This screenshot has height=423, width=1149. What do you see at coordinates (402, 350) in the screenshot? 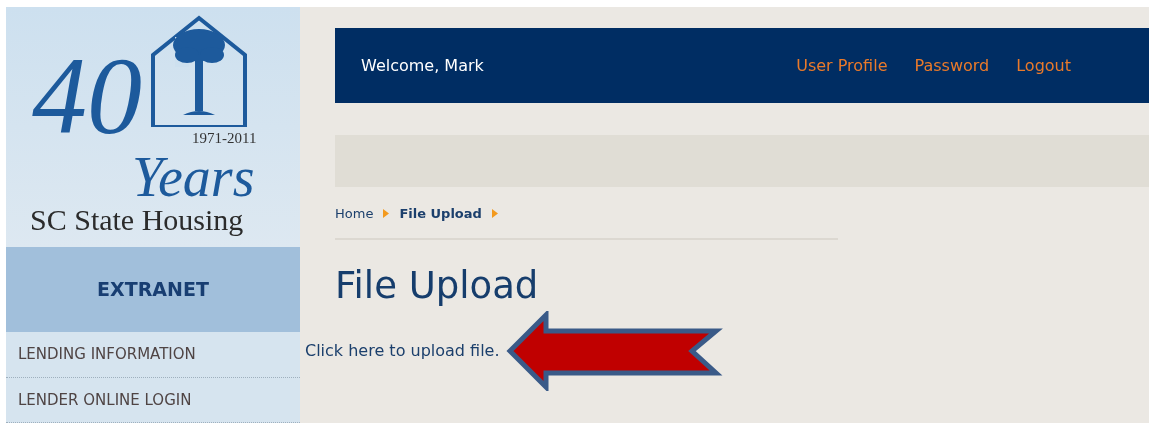
I see `upload-link: Click here to upload file.` at bounding box center [402, 350].